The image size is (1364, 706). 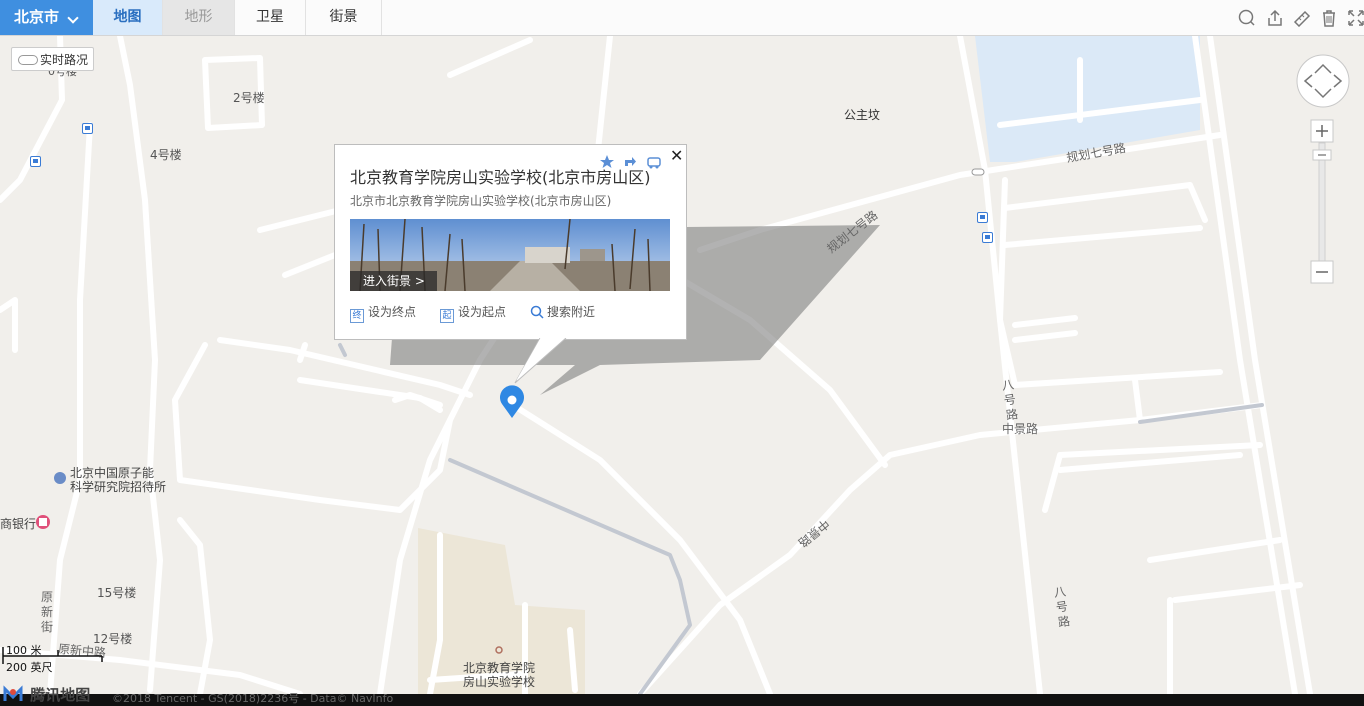 What do you see at coordinates (18, 523) in the screenshot?
I see `poi-label: 商银行` at bounding box center [18, 523].